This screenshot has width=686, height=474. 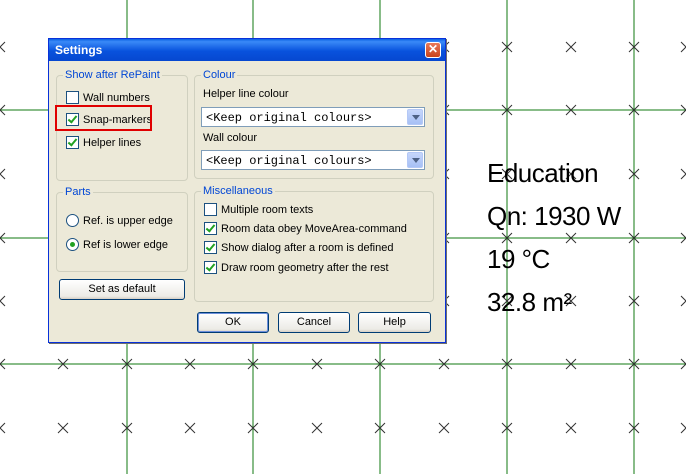 I want to click on ok-button: OK, so click(x=233, y=322).